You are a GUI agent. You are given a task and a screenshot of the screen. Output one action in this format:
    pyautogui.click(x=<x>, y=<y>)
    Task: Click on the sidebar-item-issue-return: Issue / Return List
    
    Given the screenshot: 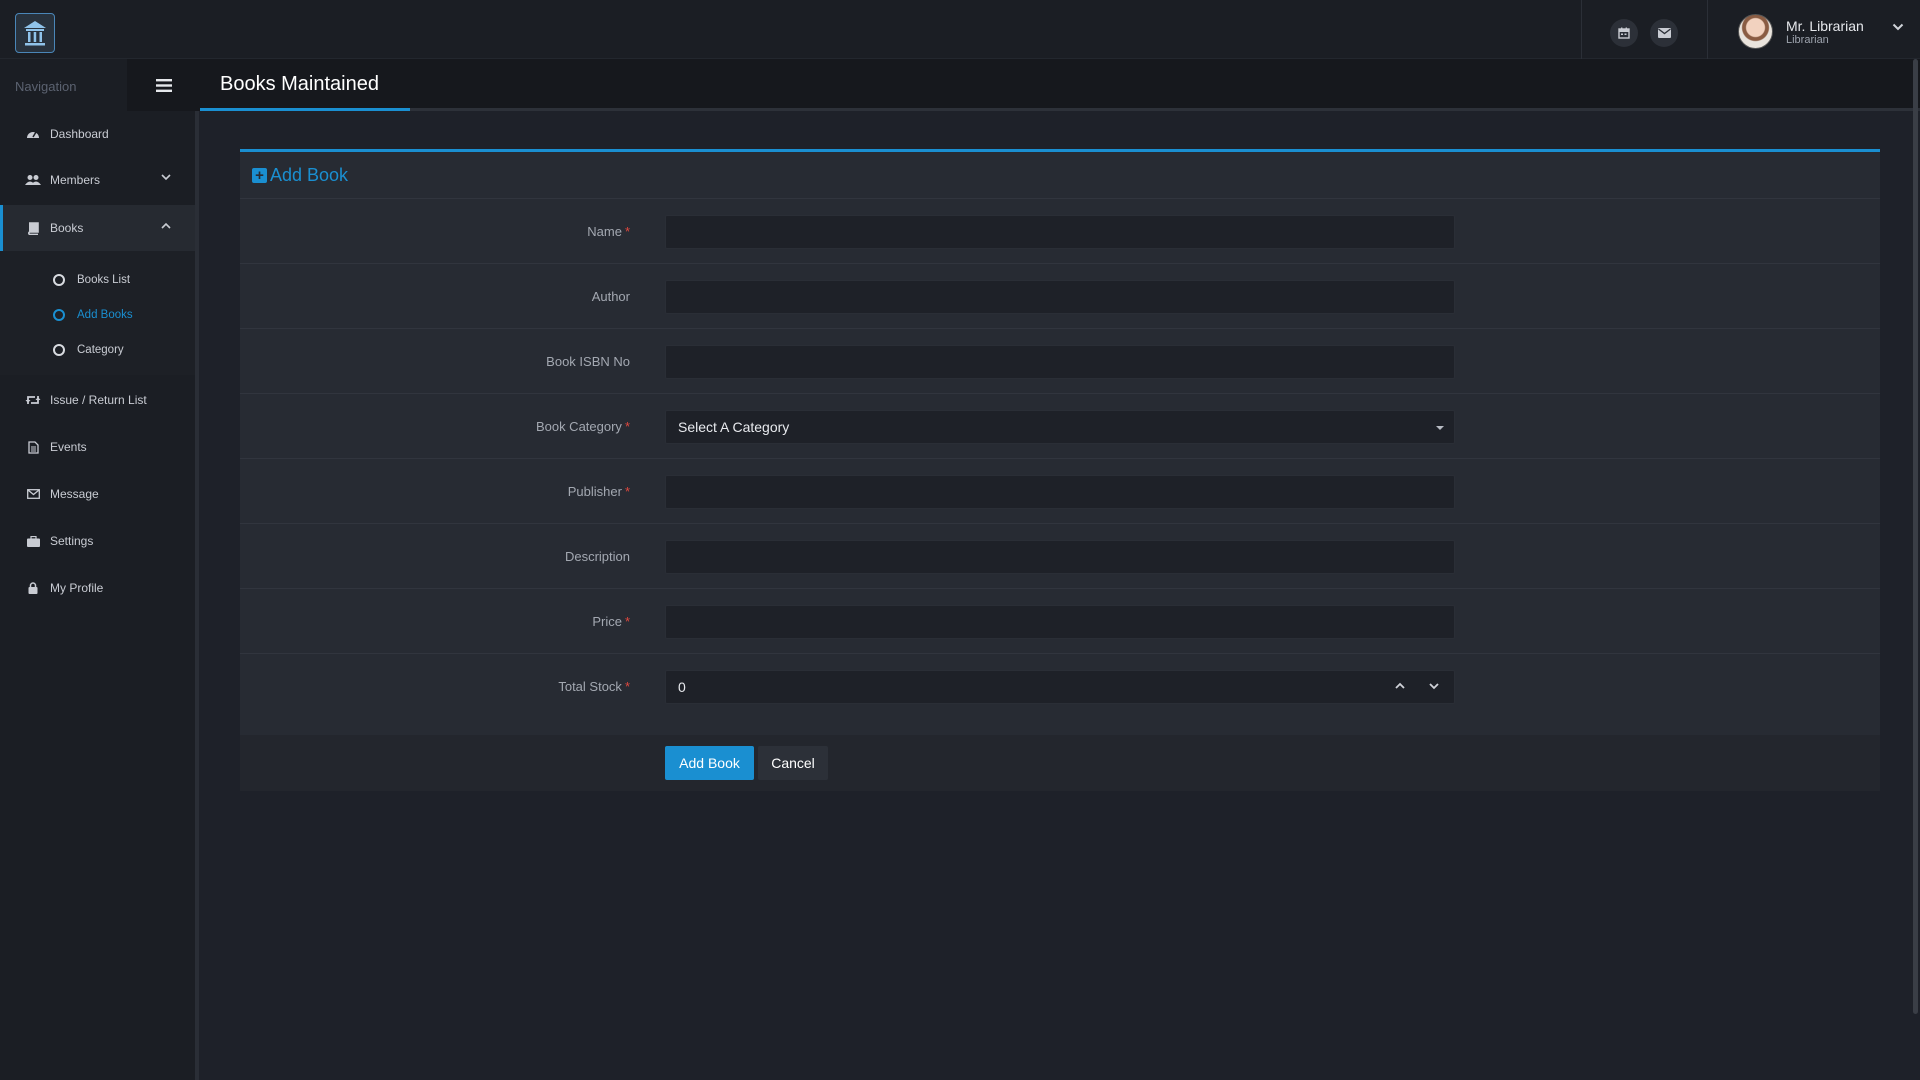 What is the action you would take?
    pyautogui.click(x=97, y=400)
    